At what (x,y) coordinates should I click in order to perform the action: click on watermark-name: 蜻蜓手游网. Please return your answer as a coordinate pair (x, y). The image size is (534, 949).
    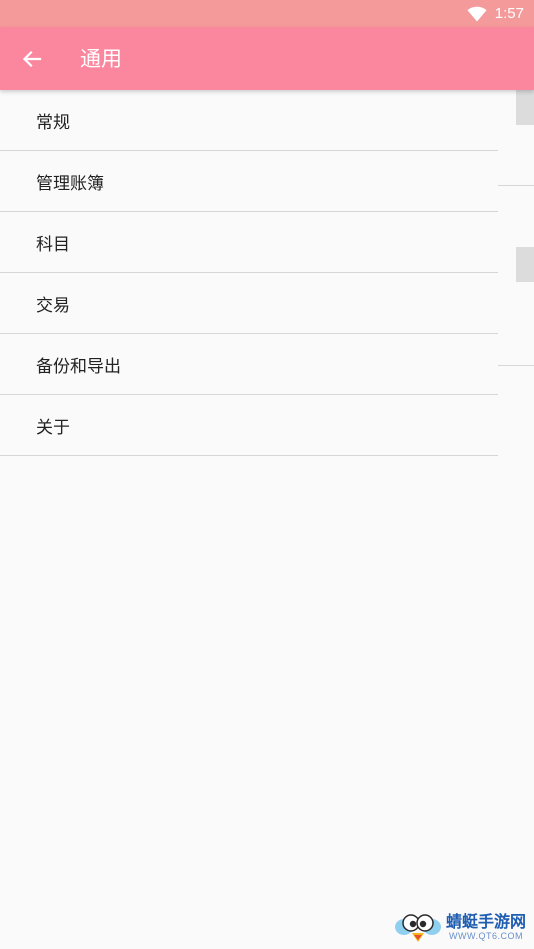
    Looking at the image, I should click on (485, 921).